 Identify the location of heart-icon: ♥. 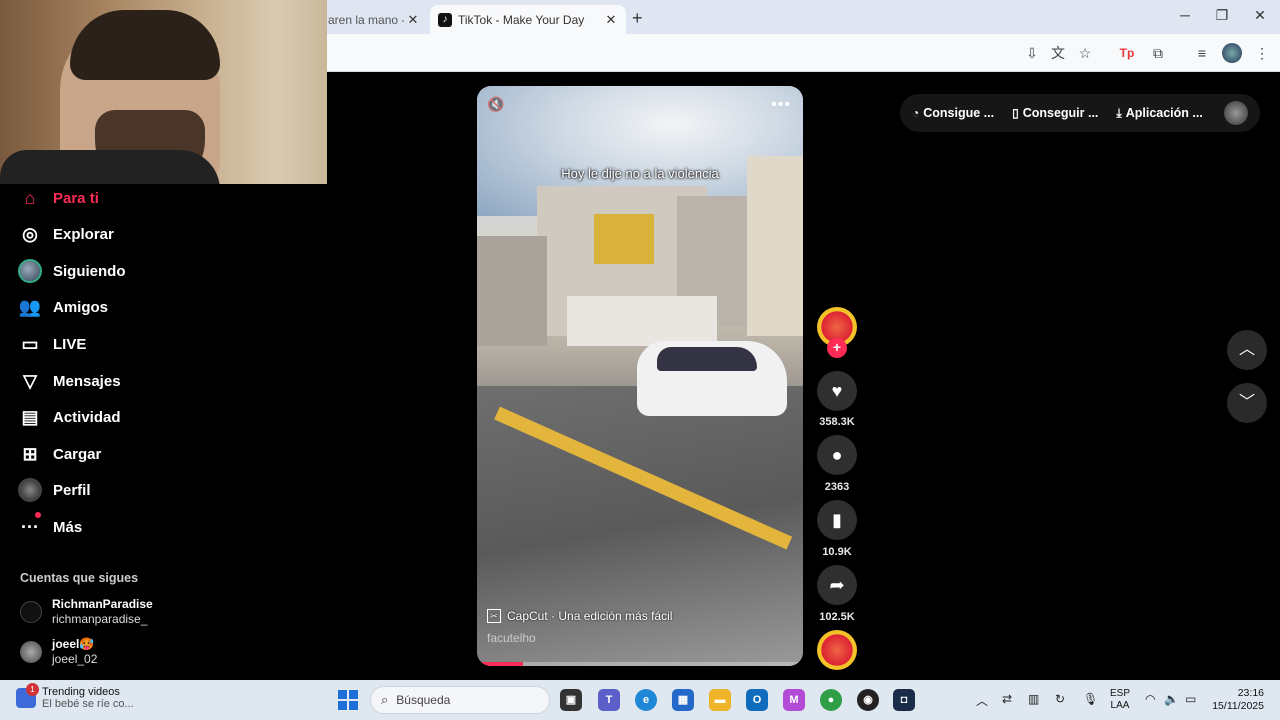
(837, 391).